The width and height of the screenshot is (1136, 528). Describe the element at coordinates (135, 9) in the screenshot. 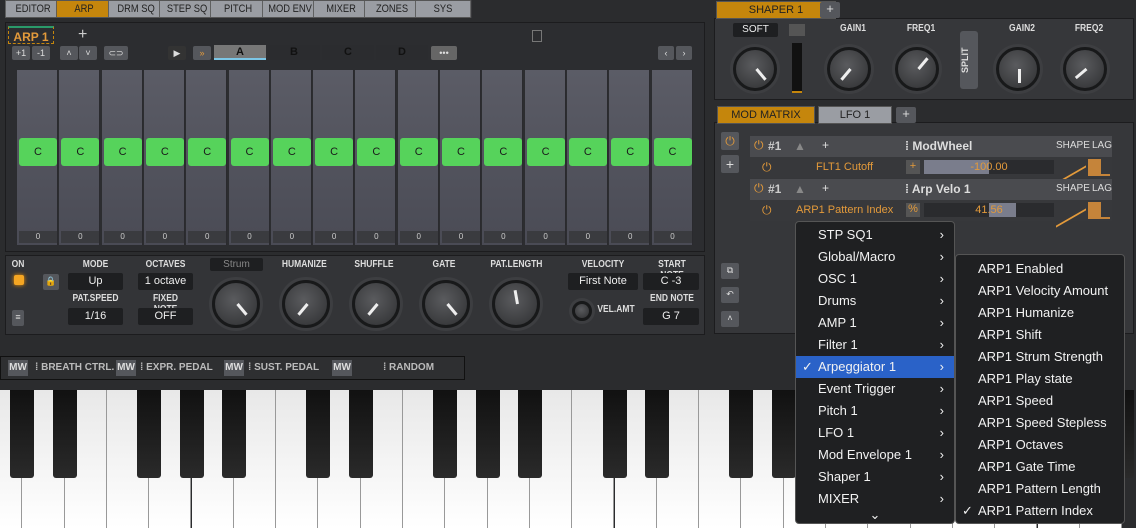

I see `tab-drm-sq: DRM SQ` at that location.